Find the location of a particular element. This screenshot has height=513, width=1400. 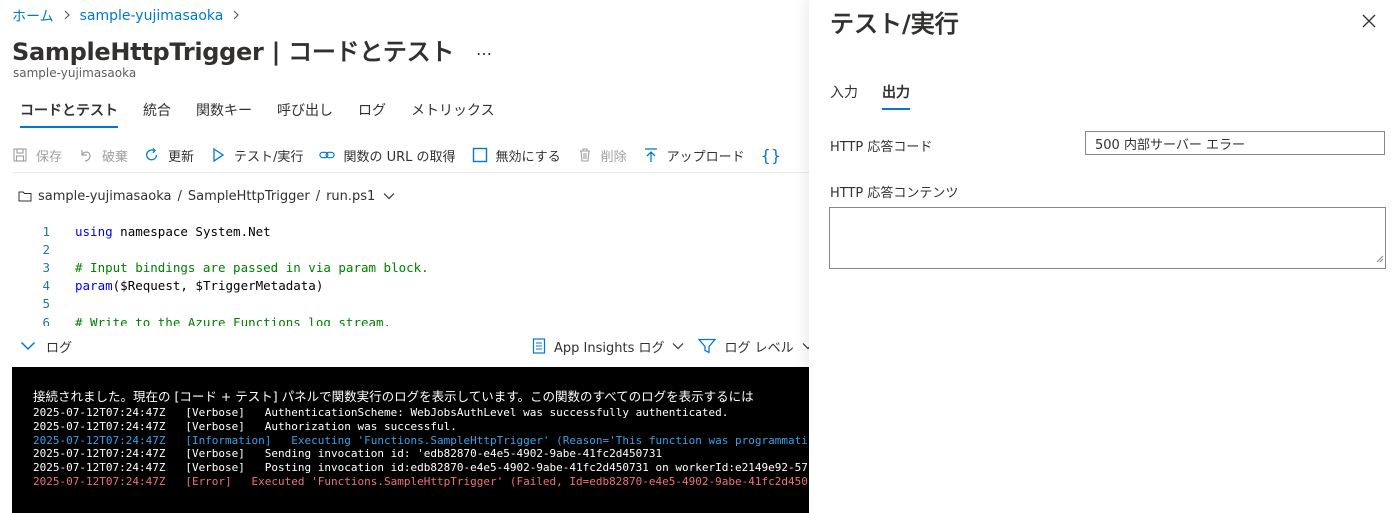

toolbar-divider is located at coordinates (410, 172).